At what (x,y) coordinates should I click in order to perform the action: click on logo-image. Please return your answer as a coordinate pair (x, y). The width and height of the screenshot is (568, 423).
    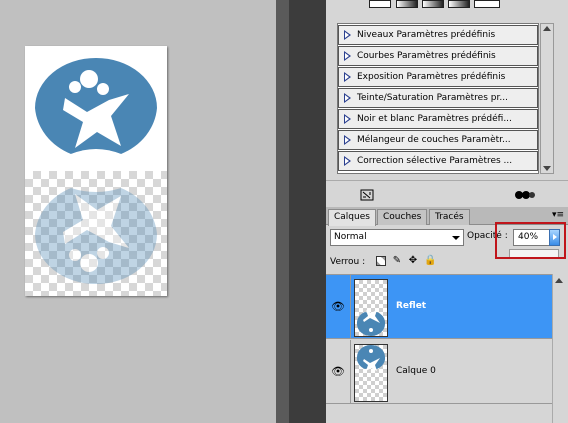
    Looking at the image, I should click on (96, 171).